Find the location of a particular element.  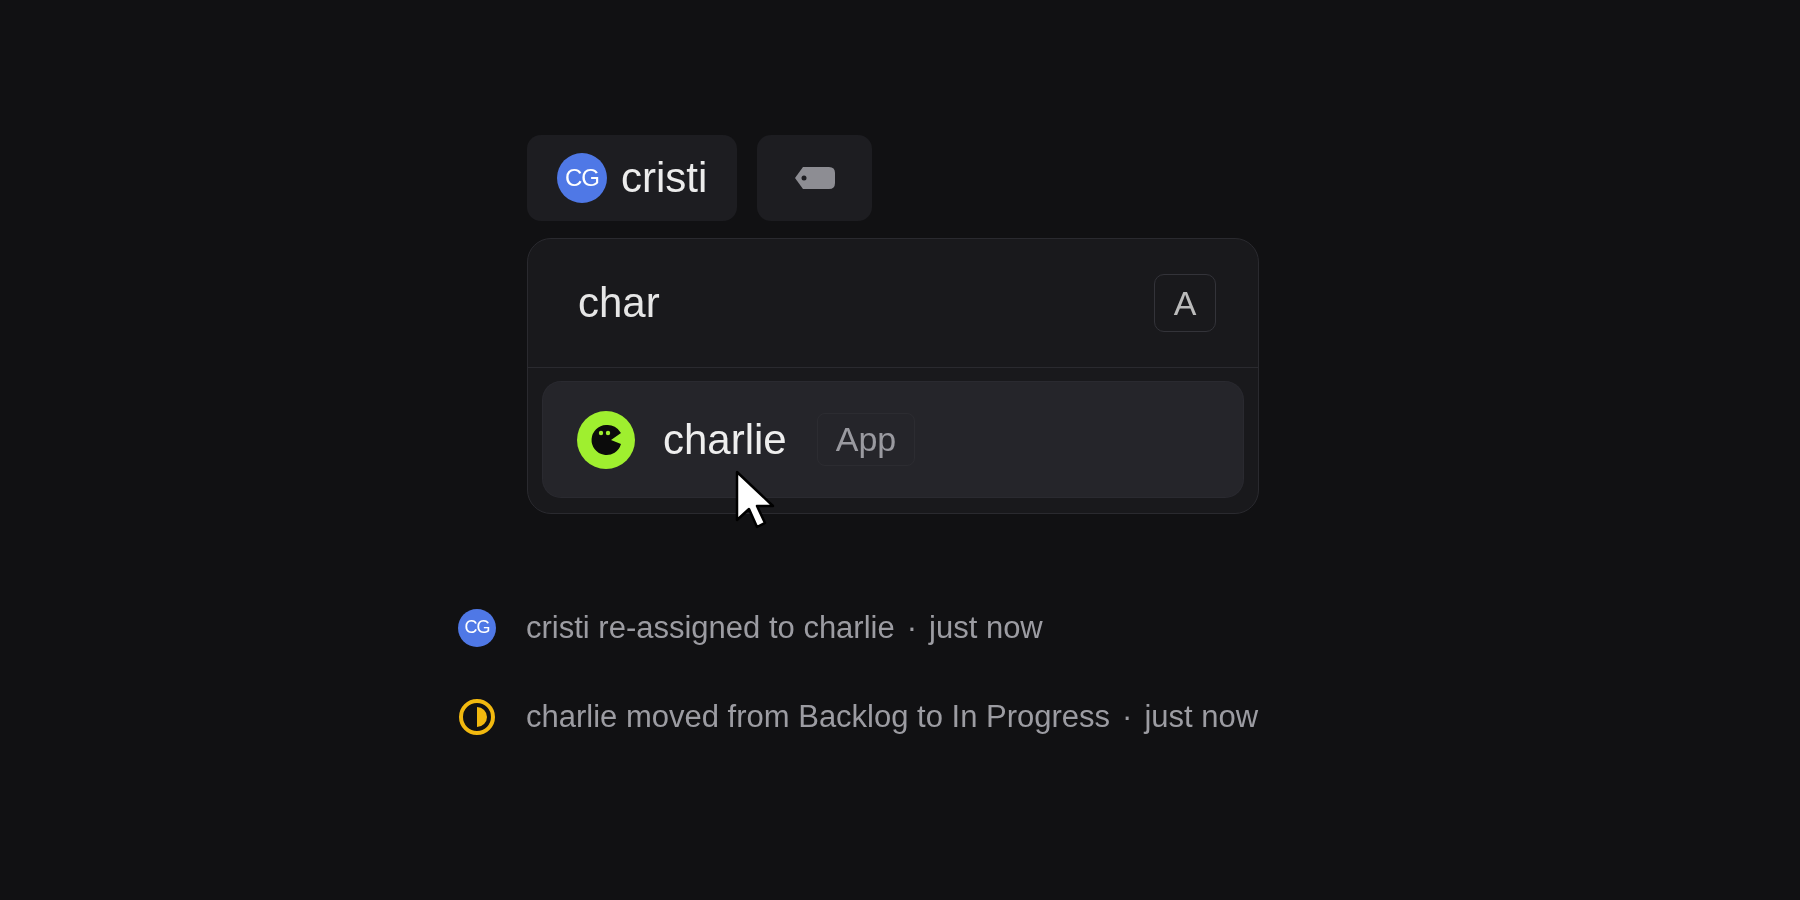

label-button is located at coordinates (815, 178).